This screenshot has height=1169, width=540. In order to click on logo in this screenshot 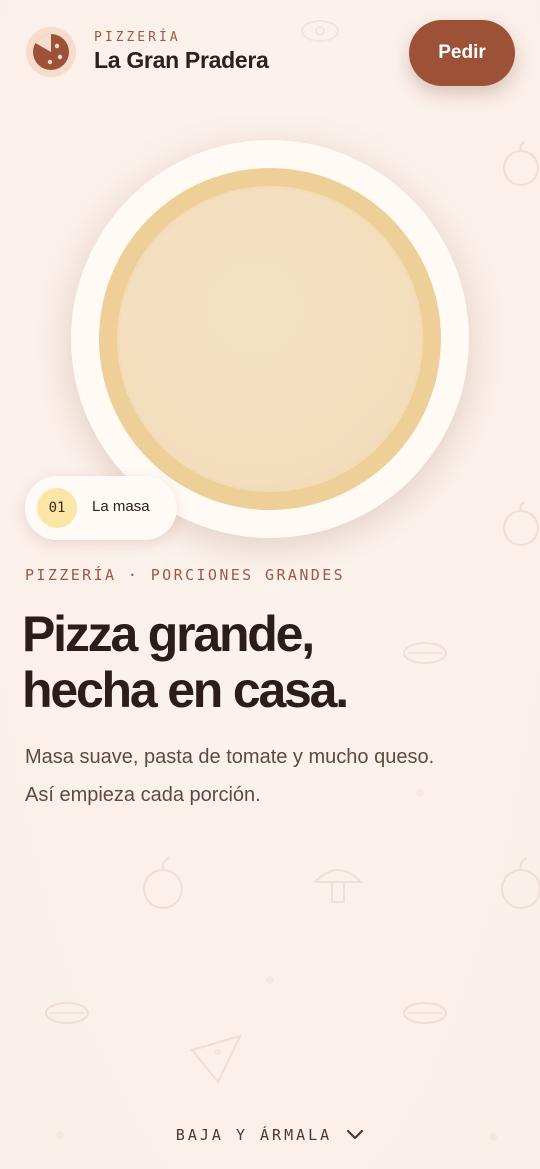, I will do `click(51, 52)`.